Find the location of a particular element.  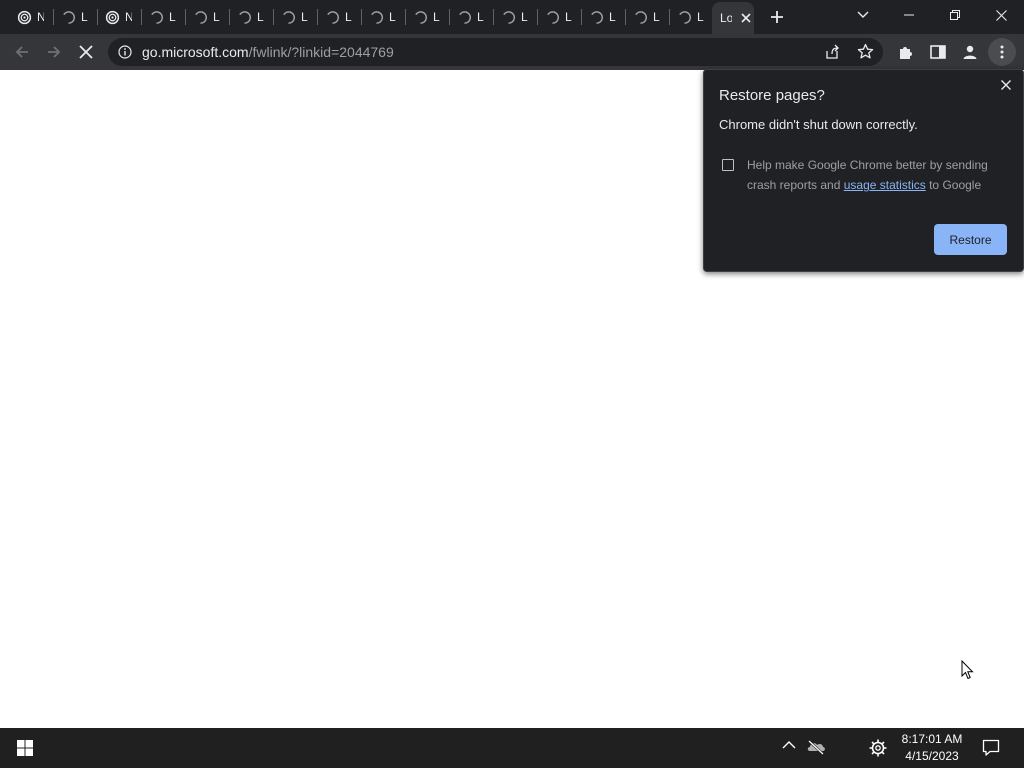

tab-0: N is located at coordinates (30, 17).